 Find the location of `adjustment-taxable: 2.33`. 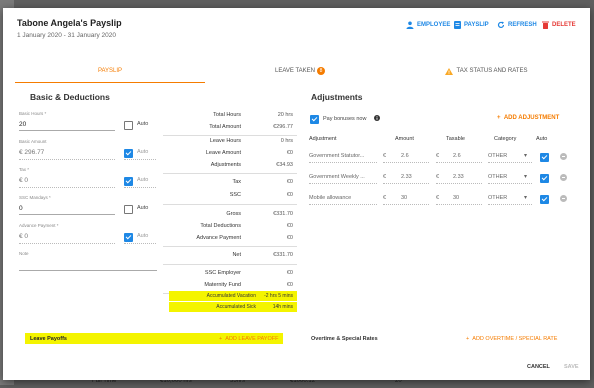

adjustment-taxable: 2.33 is located at coordinates (458, 177).